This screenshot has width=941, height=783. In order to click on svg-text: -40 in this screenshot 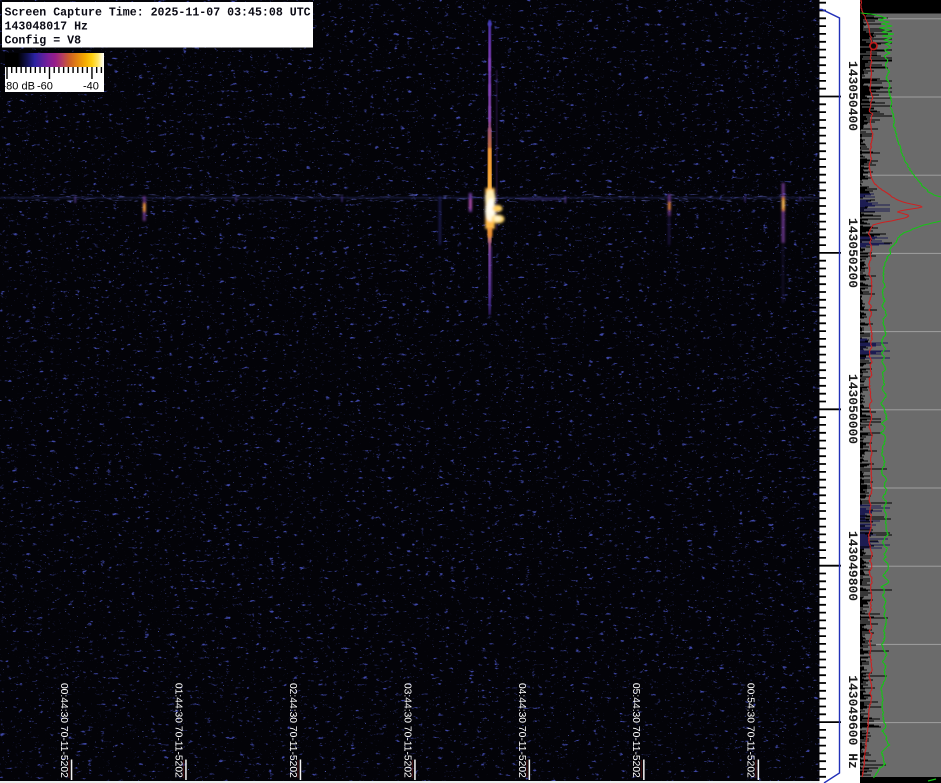, I will do `click(91, 87)`.